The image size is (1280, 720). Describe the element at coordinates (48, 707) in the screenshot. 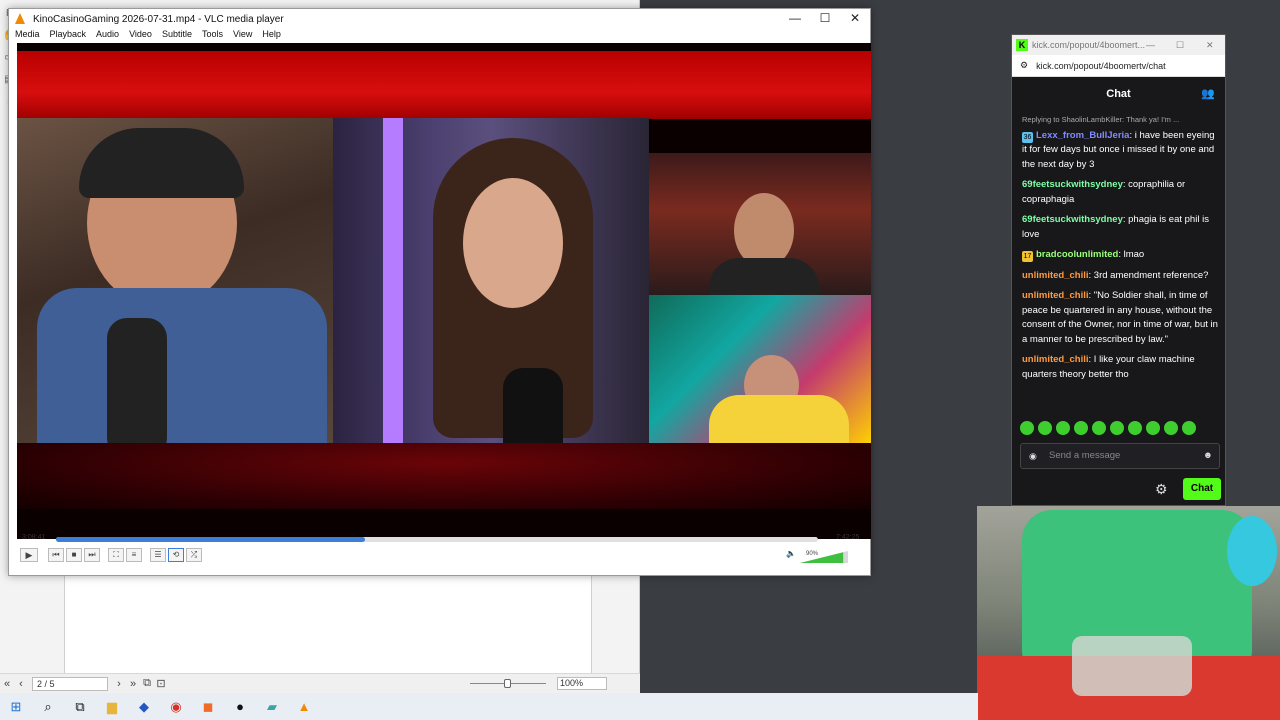

I see `search-icon: ⌕` at that location.